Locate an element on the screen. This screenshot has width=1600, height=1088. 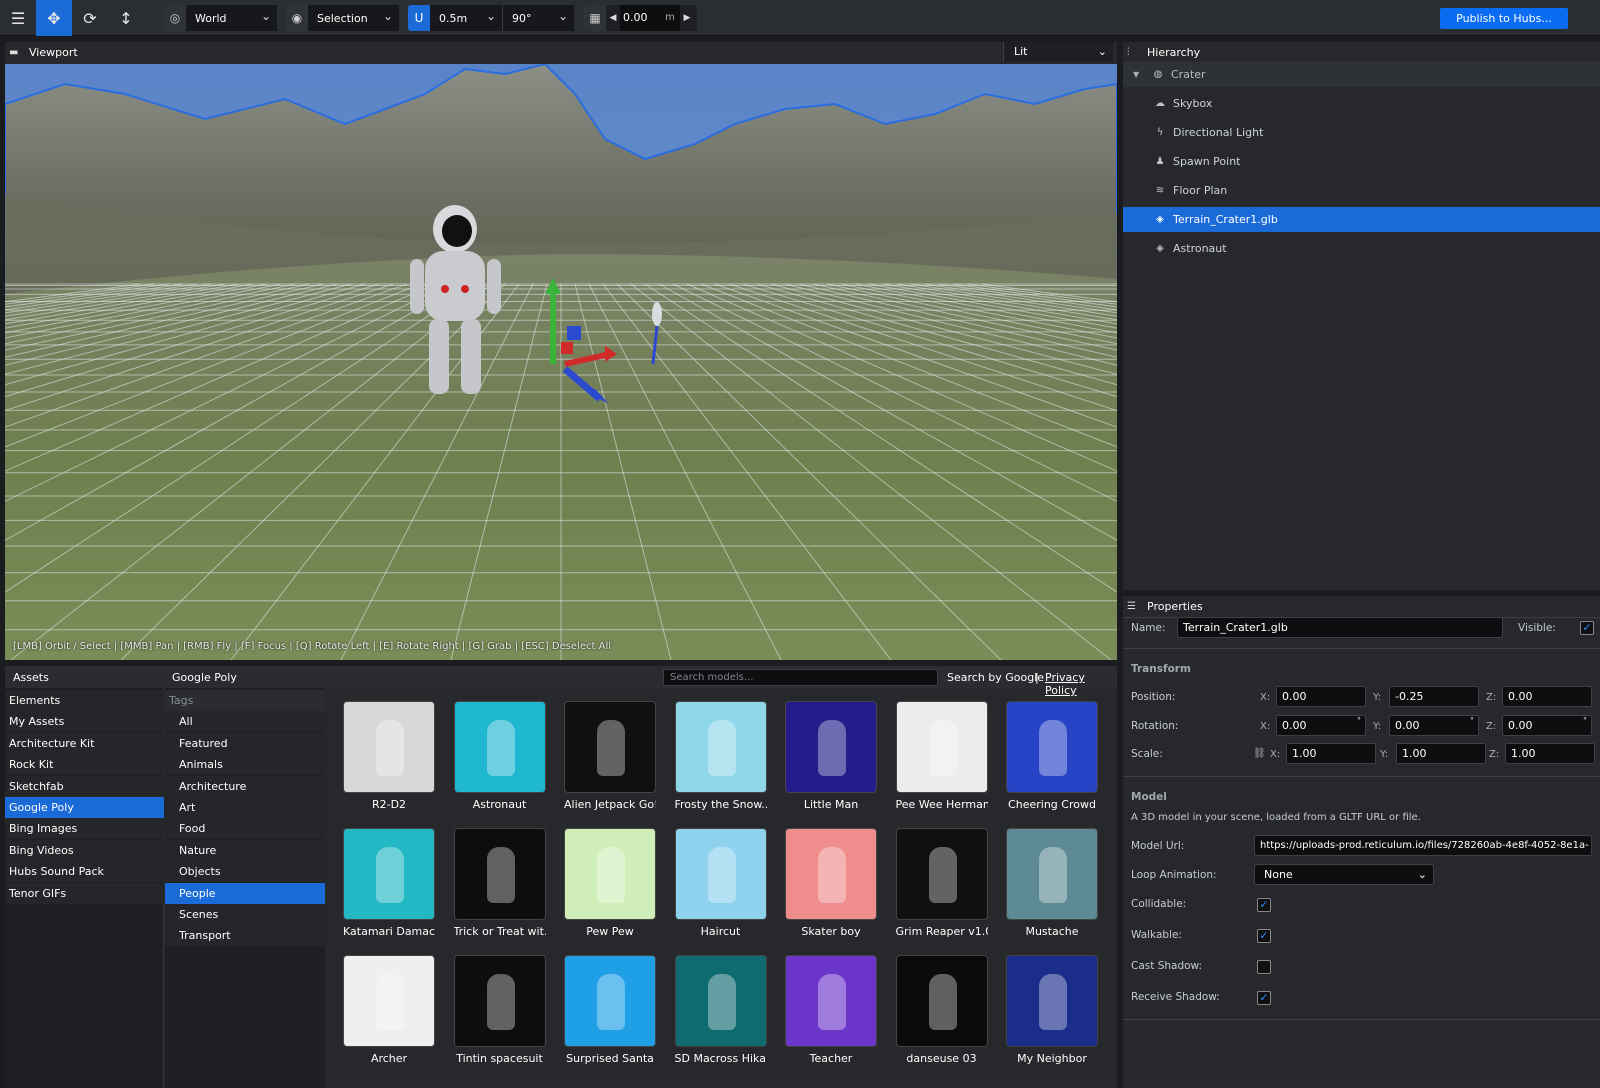
scale-y-input: 1.00 is located at coordinates (1441, 753).